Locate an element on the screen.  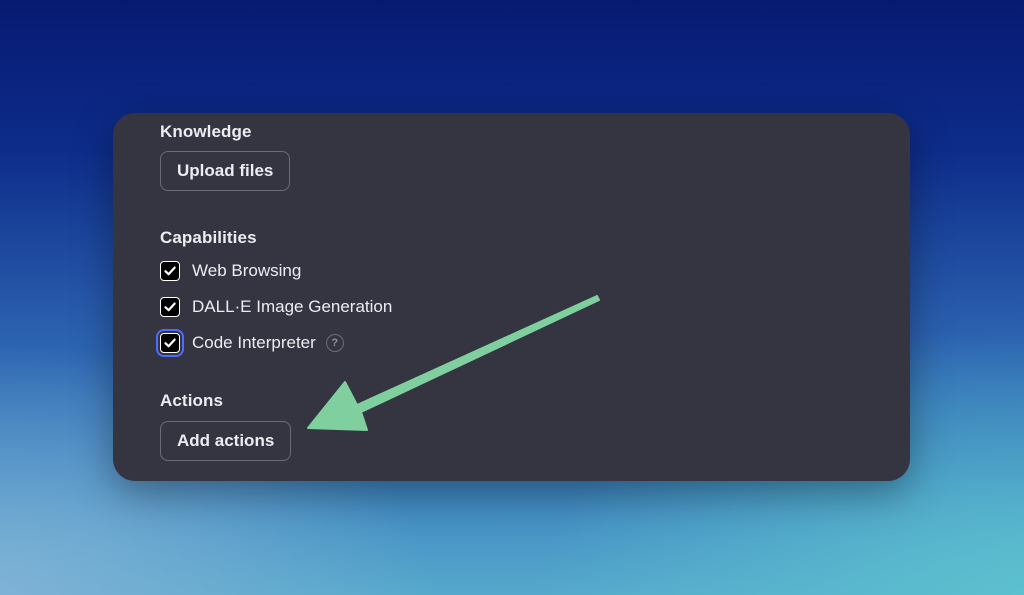
capability-dalle: DALL·E Image Generation is located at coordinates (276, 307).